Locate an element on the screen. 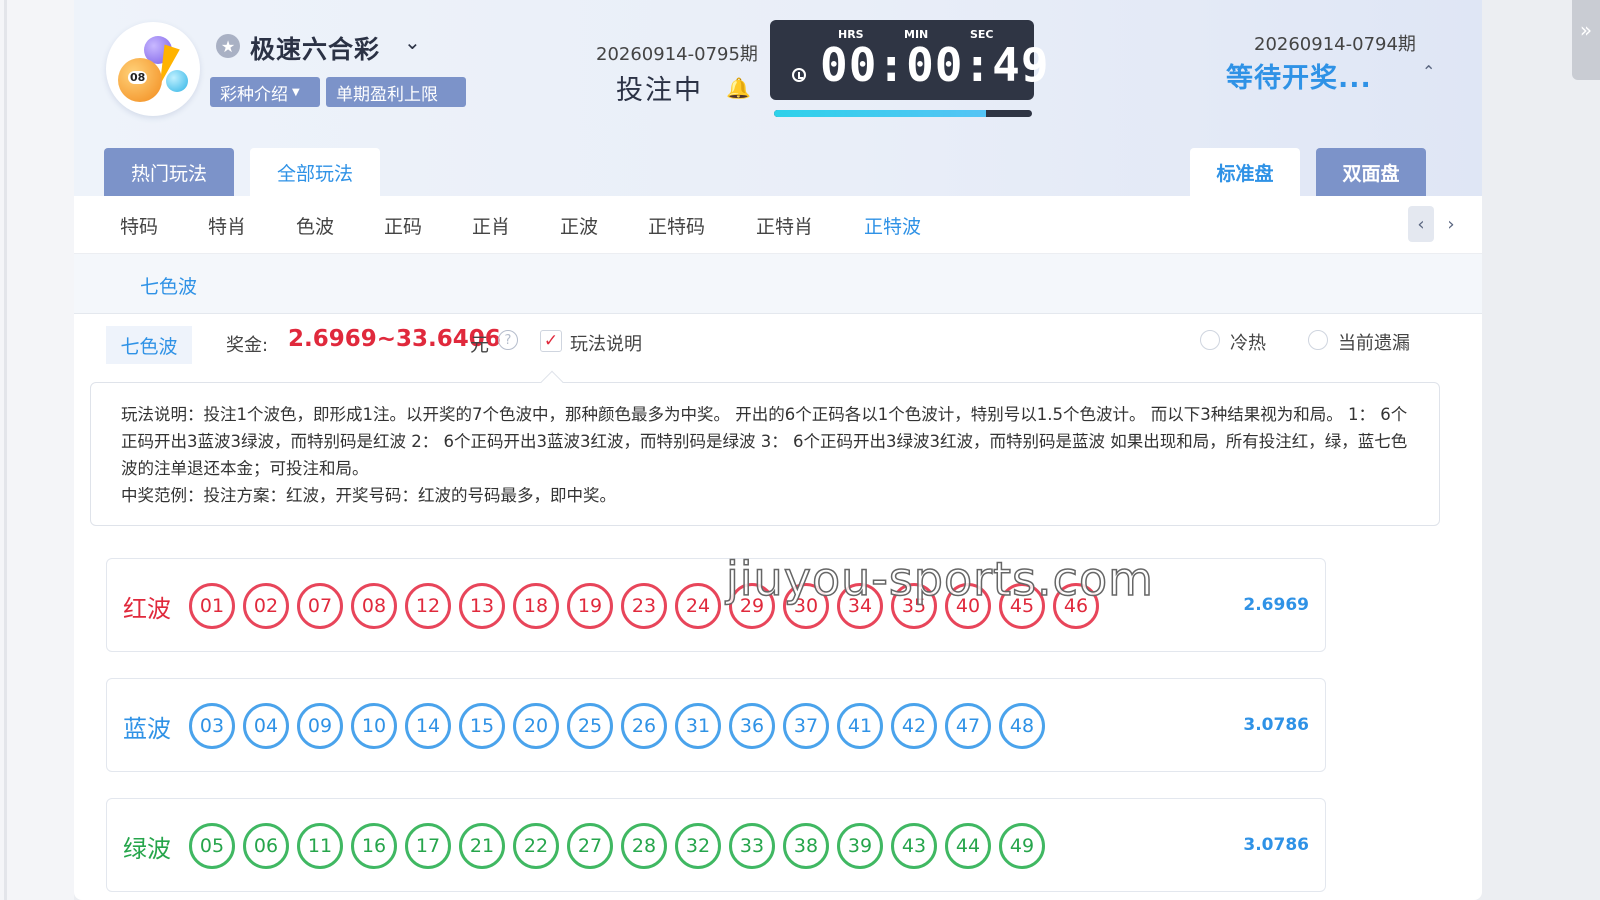  subnav-item: 色波 is located at coordinates (315, 225).